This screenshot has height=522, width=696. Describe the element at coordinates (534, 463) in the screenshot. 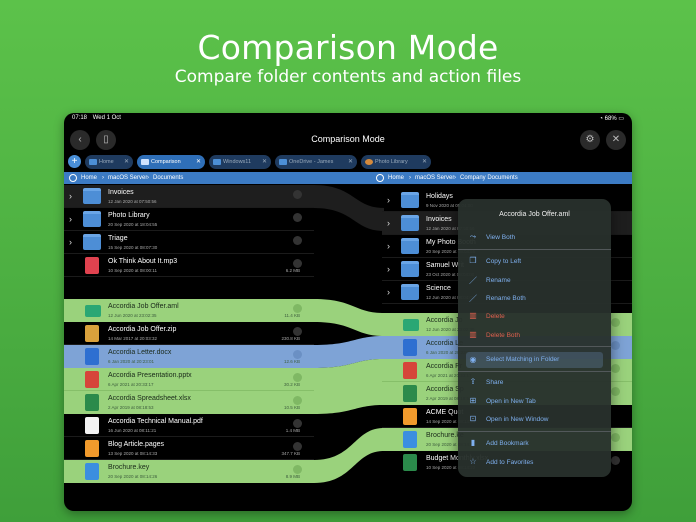

I see `menu-item-add-favorites: ☆ Add to Favorites` at that location.